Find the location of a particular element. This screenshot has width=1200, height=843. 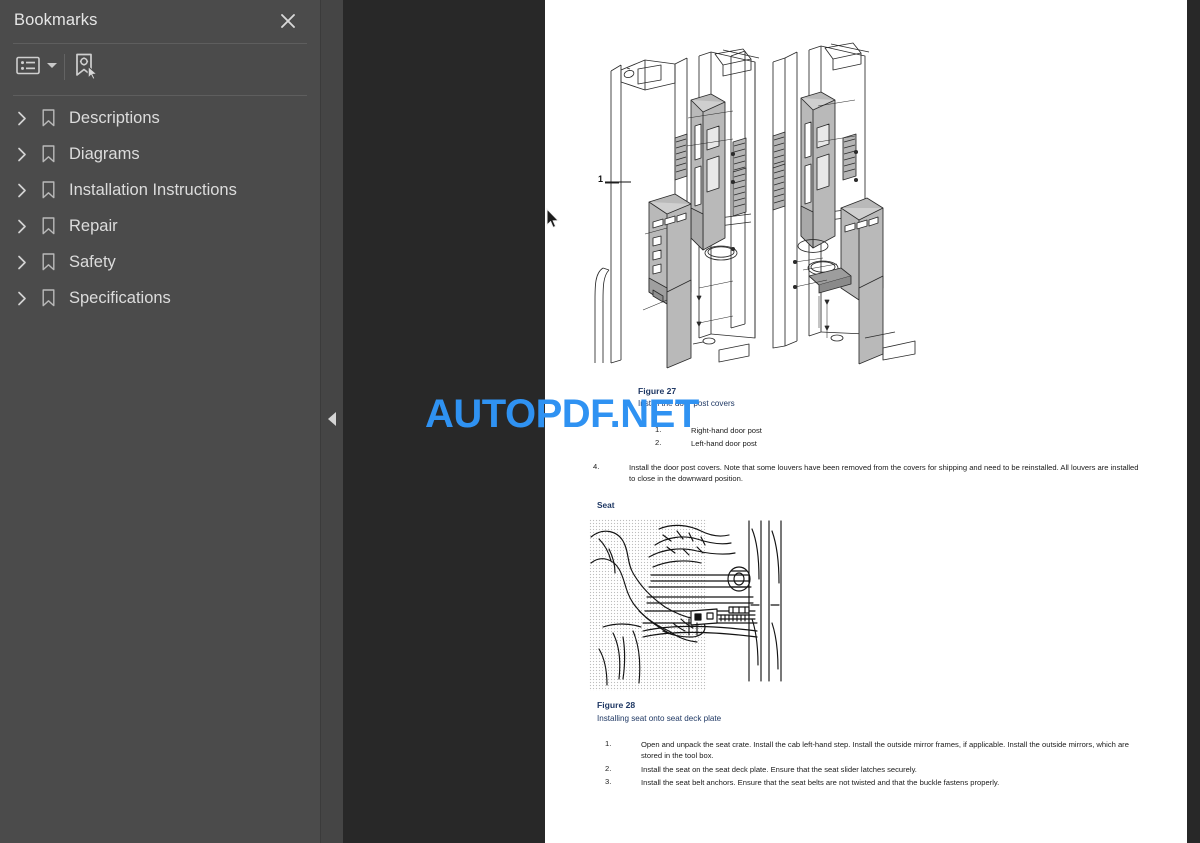

figure-27-legend-item: 2. Left-hand door post is located at coordinates (780, 443).